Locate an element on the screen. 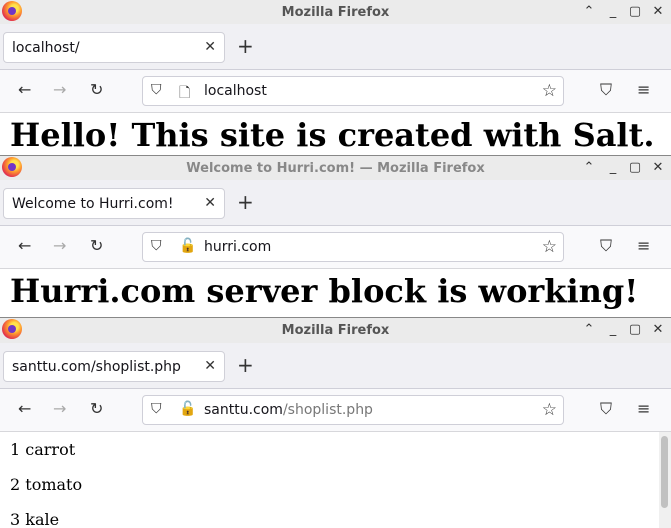  list-item: 1 carrot is located at coordinates (43, 449).